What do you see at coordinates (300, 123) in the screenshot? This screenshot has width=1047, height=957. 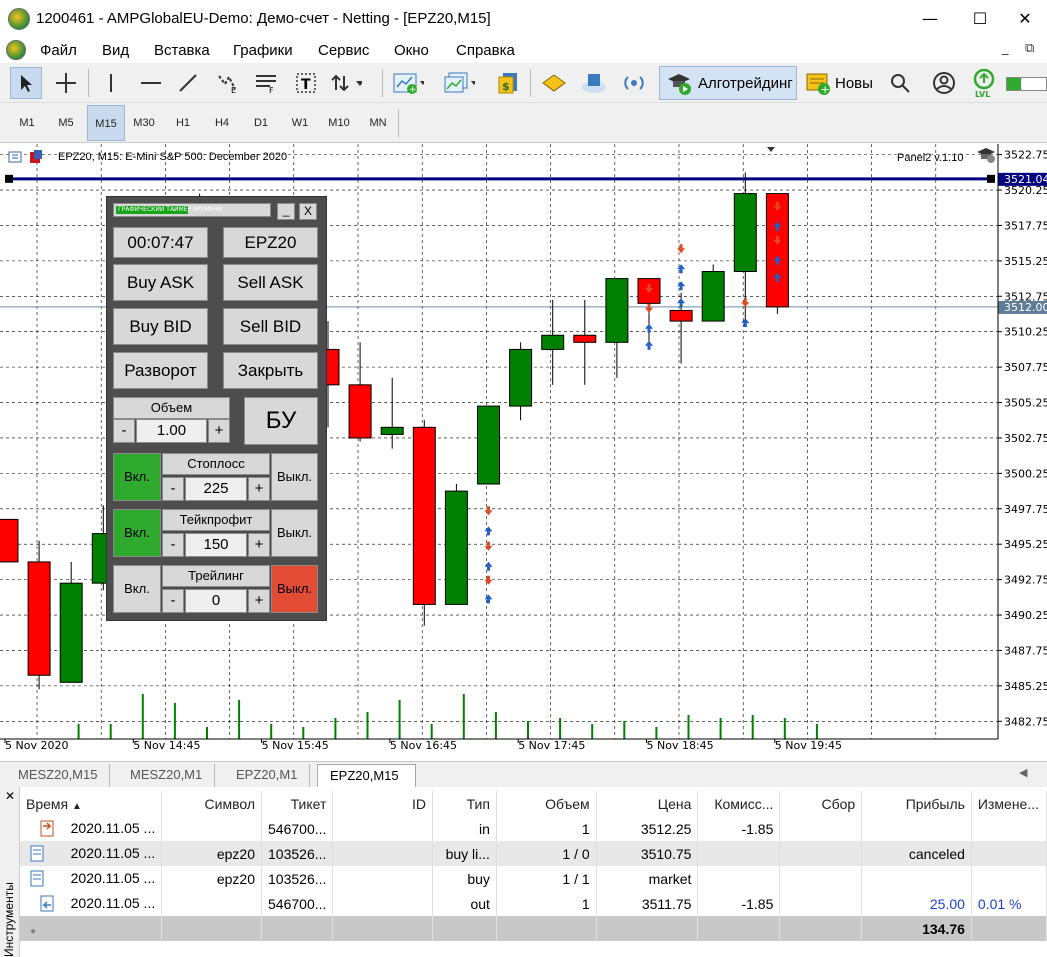 I see `tf-w1: W1` at bounding box center [300, 123].